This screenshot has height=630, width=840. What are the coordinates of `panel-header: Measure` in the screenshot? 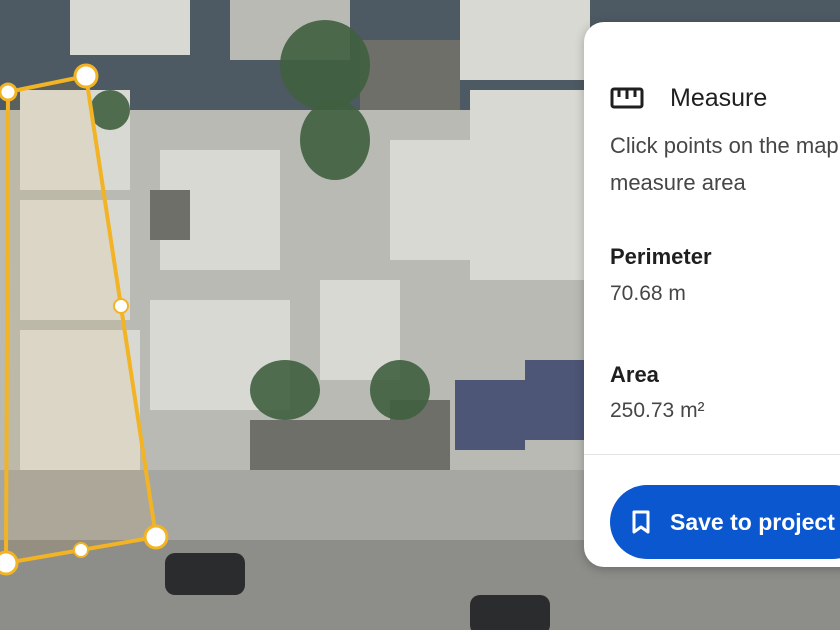 It's located at (688, 98).